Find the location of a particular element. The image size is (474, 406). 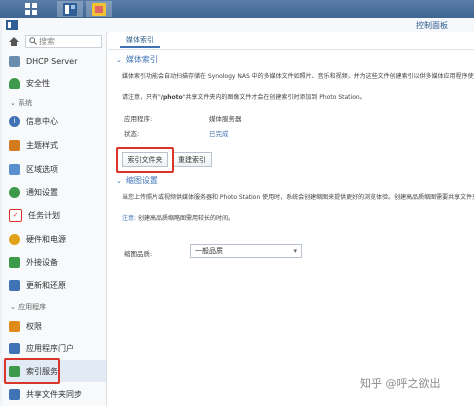

sidebar-item-shared-folder-sync: 共享文件夹同步 is located at coordinates (54, 394).